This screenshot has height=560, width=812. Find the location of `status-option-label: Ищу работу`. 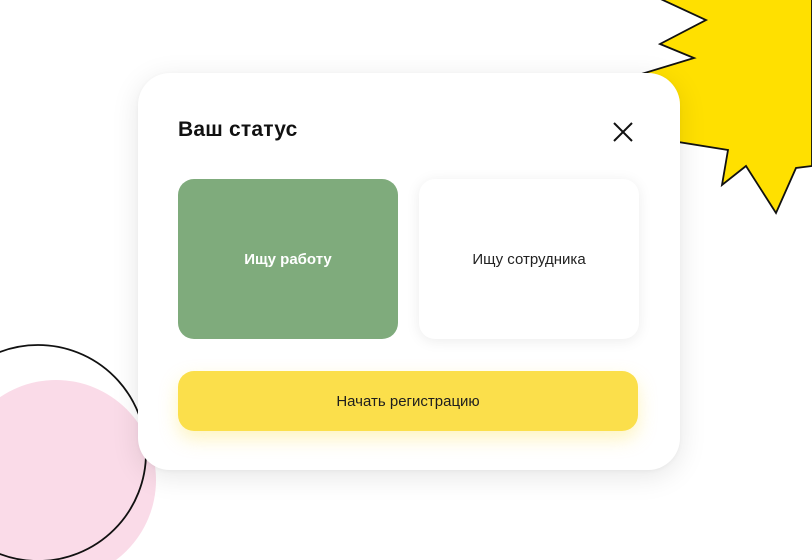

status-option-label: Ищу работу is located at coordinates (288, 259).